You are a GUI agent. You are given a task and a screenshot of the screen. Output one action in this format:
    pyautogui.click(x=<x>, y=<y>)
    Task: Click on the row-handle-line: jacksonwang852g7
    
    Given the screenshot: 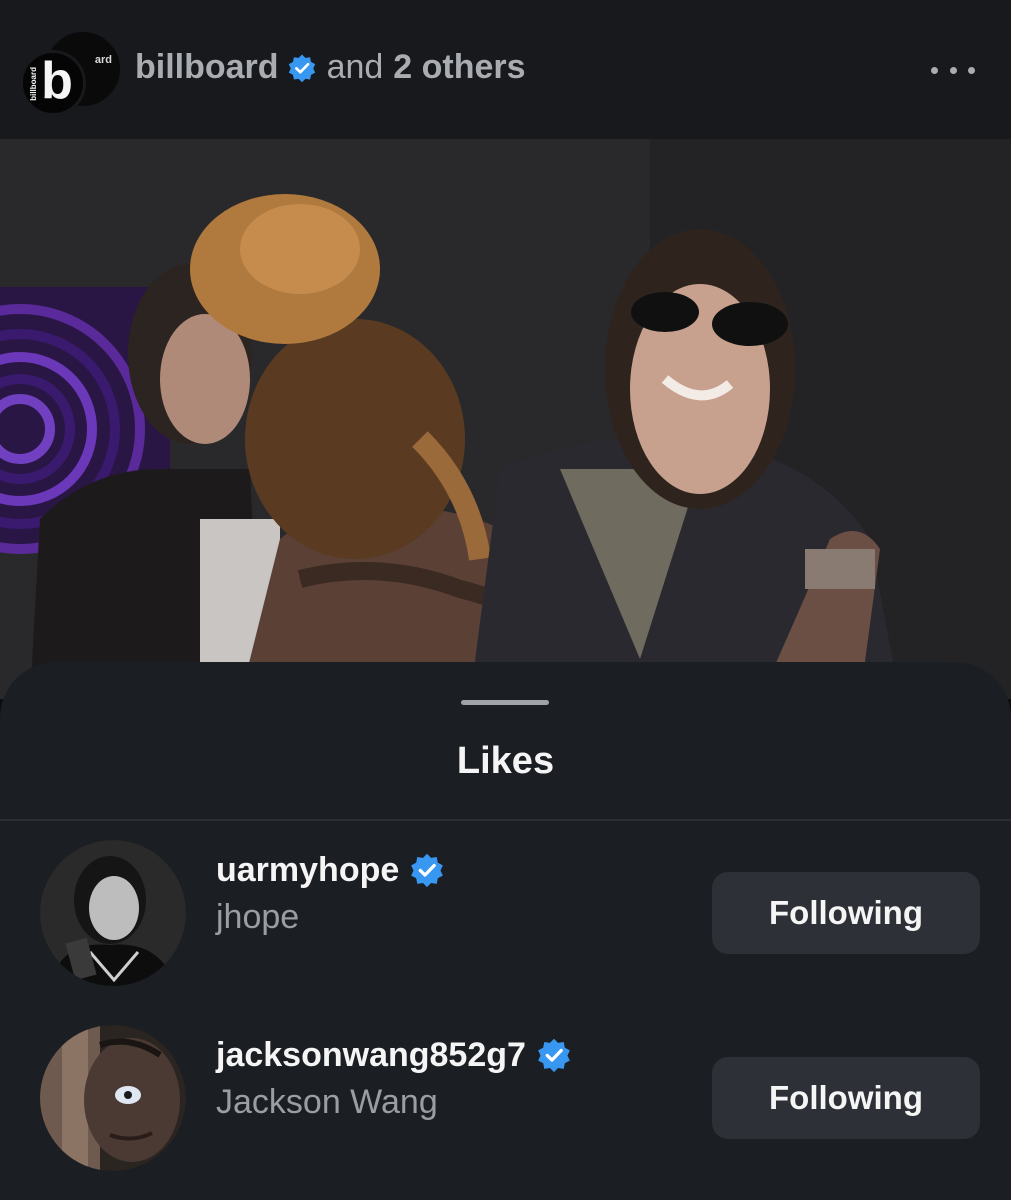 What is the action you would take?
    pyautogui.click(x=394, y=1055)
    